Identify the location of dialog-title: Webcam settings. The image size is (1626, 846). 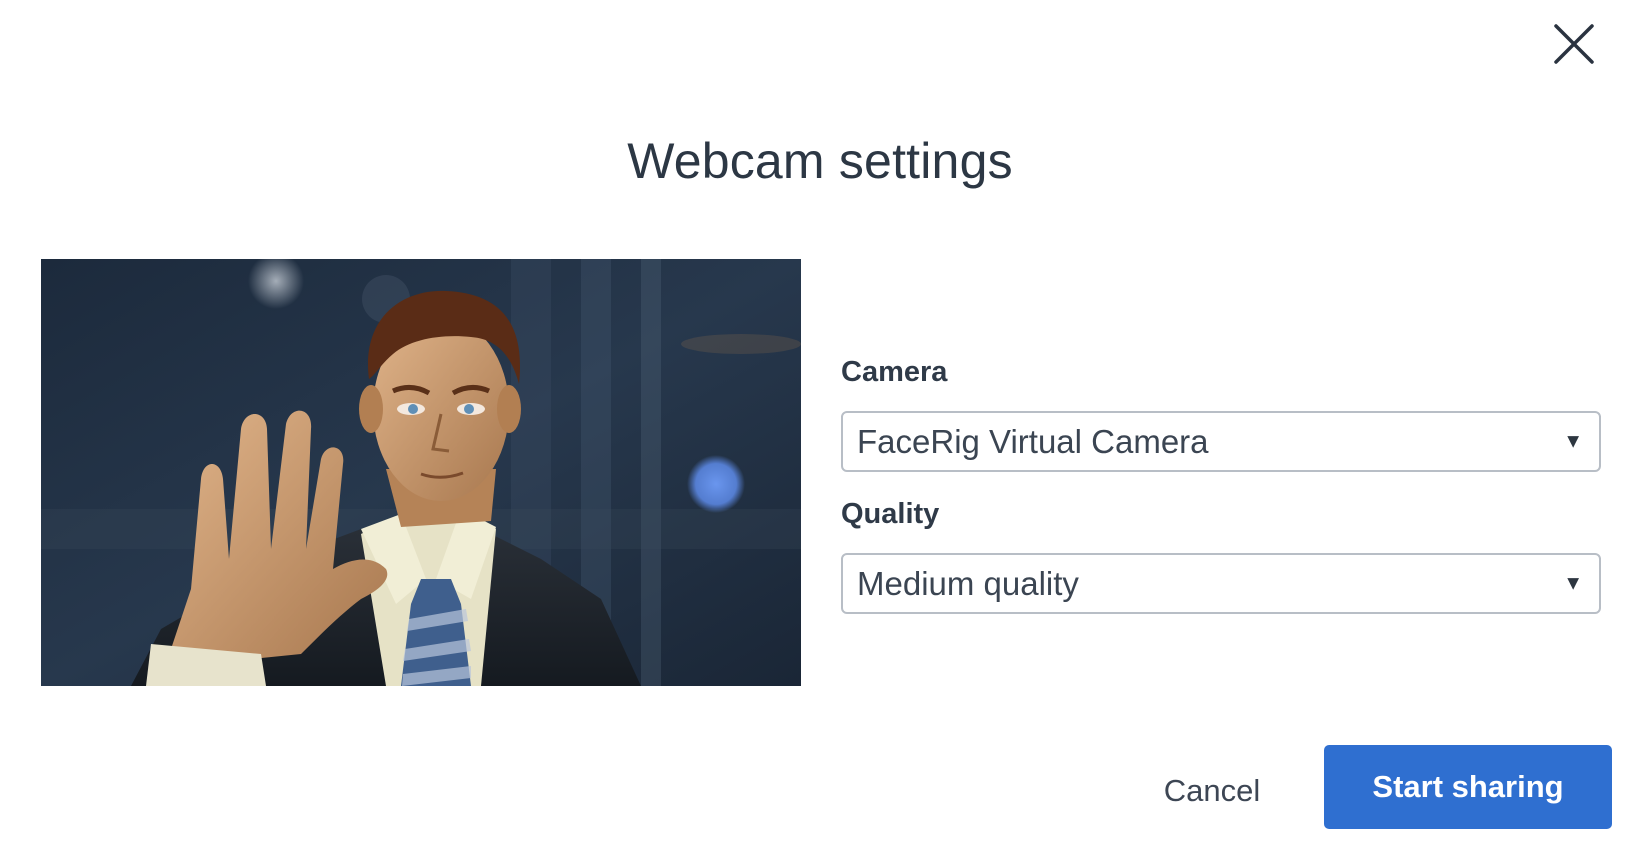
(820, 161).